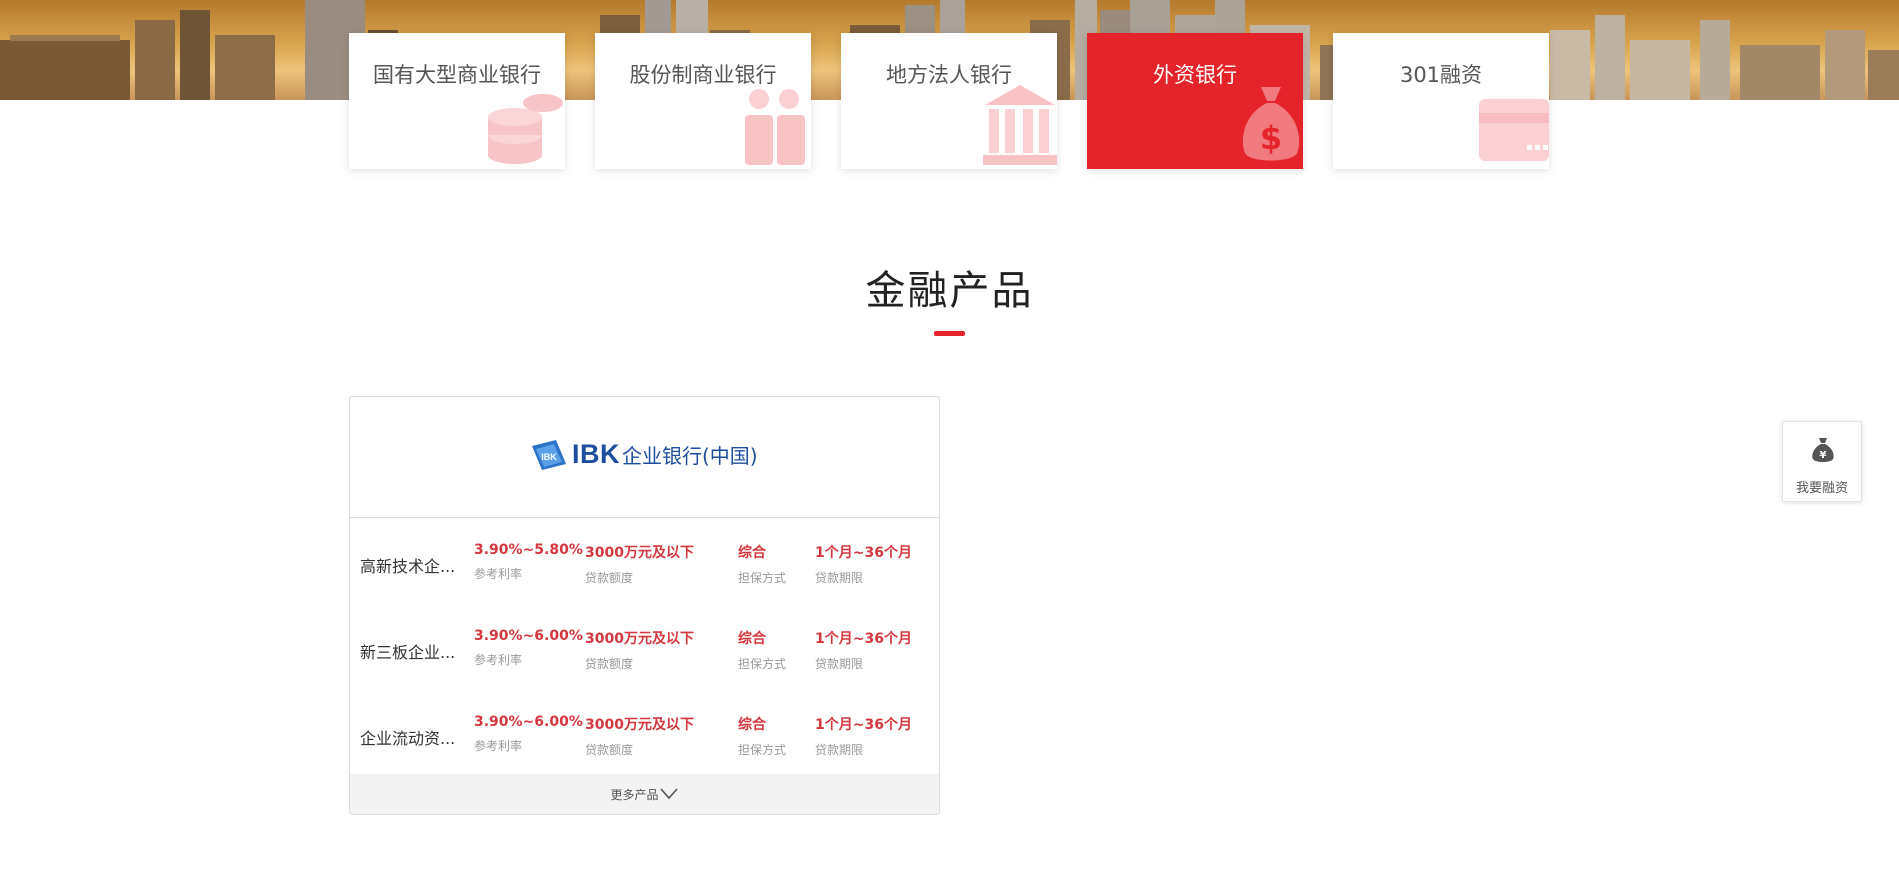 The height and width of the screenshot is (870, 1899). I want to click on bank-logo-text: IBK, so click(596, 454).